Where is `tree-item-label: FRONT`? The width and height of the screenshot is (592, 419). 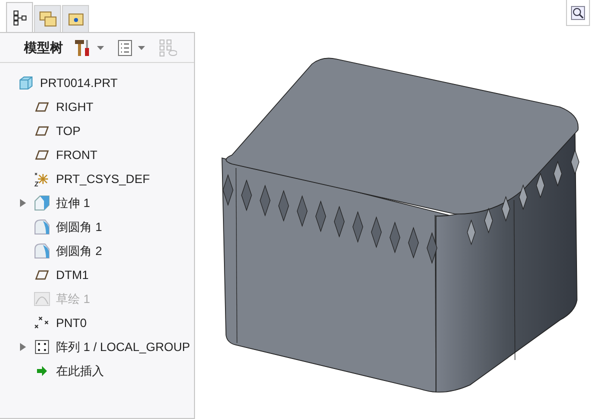
tree-item-label: FRONT is located at coordinates (77, 155).